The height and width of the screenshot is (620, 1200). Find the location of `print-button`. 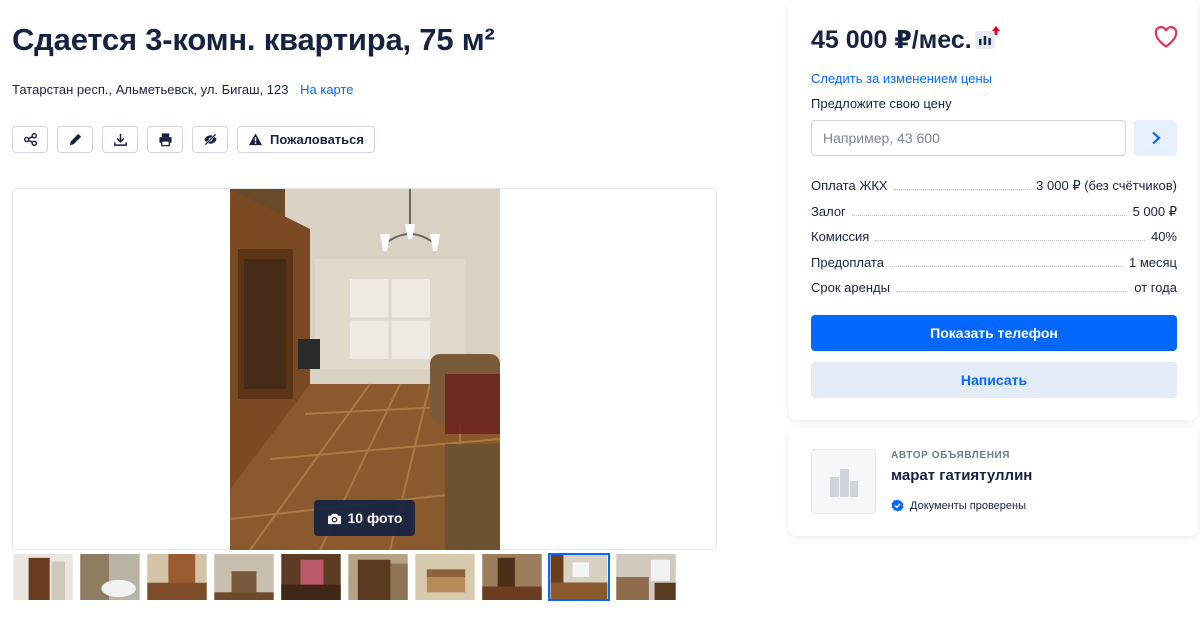

print-button is located at coordinates (165, 139).